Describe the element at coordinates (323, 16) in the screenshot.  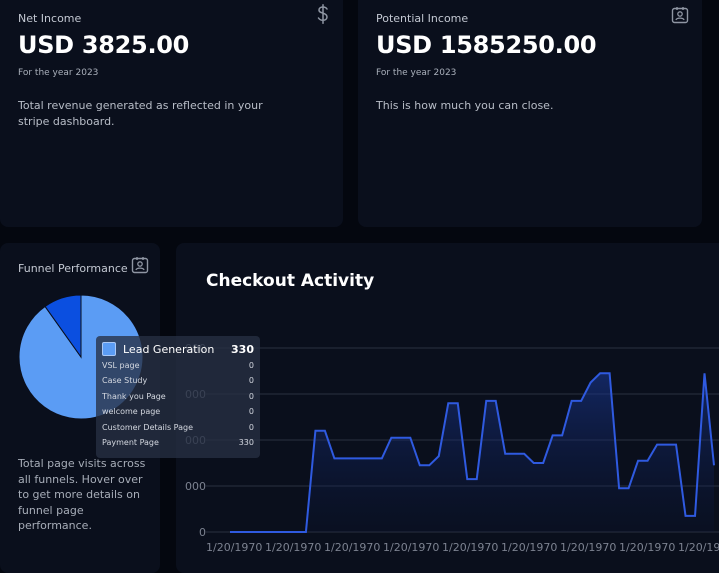
I see `dollar-icon` at that location.